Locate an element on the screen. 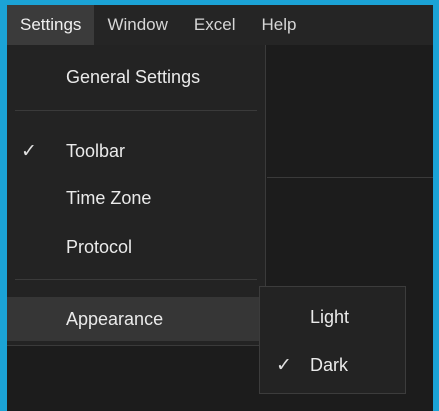  dark-label: Dark is located at coordinates (329, 364).